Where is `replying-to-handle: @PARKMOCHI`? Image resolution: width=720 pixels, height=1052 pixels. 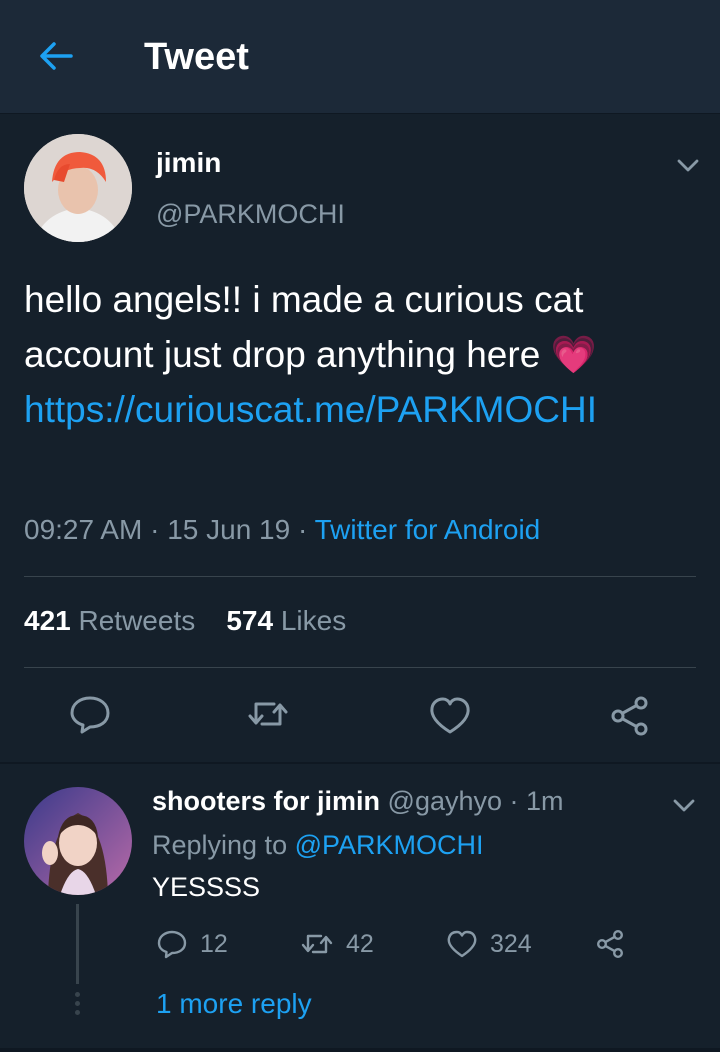 replying-to-handle: @PARKMOCHI is located at coordinates (389, 845).